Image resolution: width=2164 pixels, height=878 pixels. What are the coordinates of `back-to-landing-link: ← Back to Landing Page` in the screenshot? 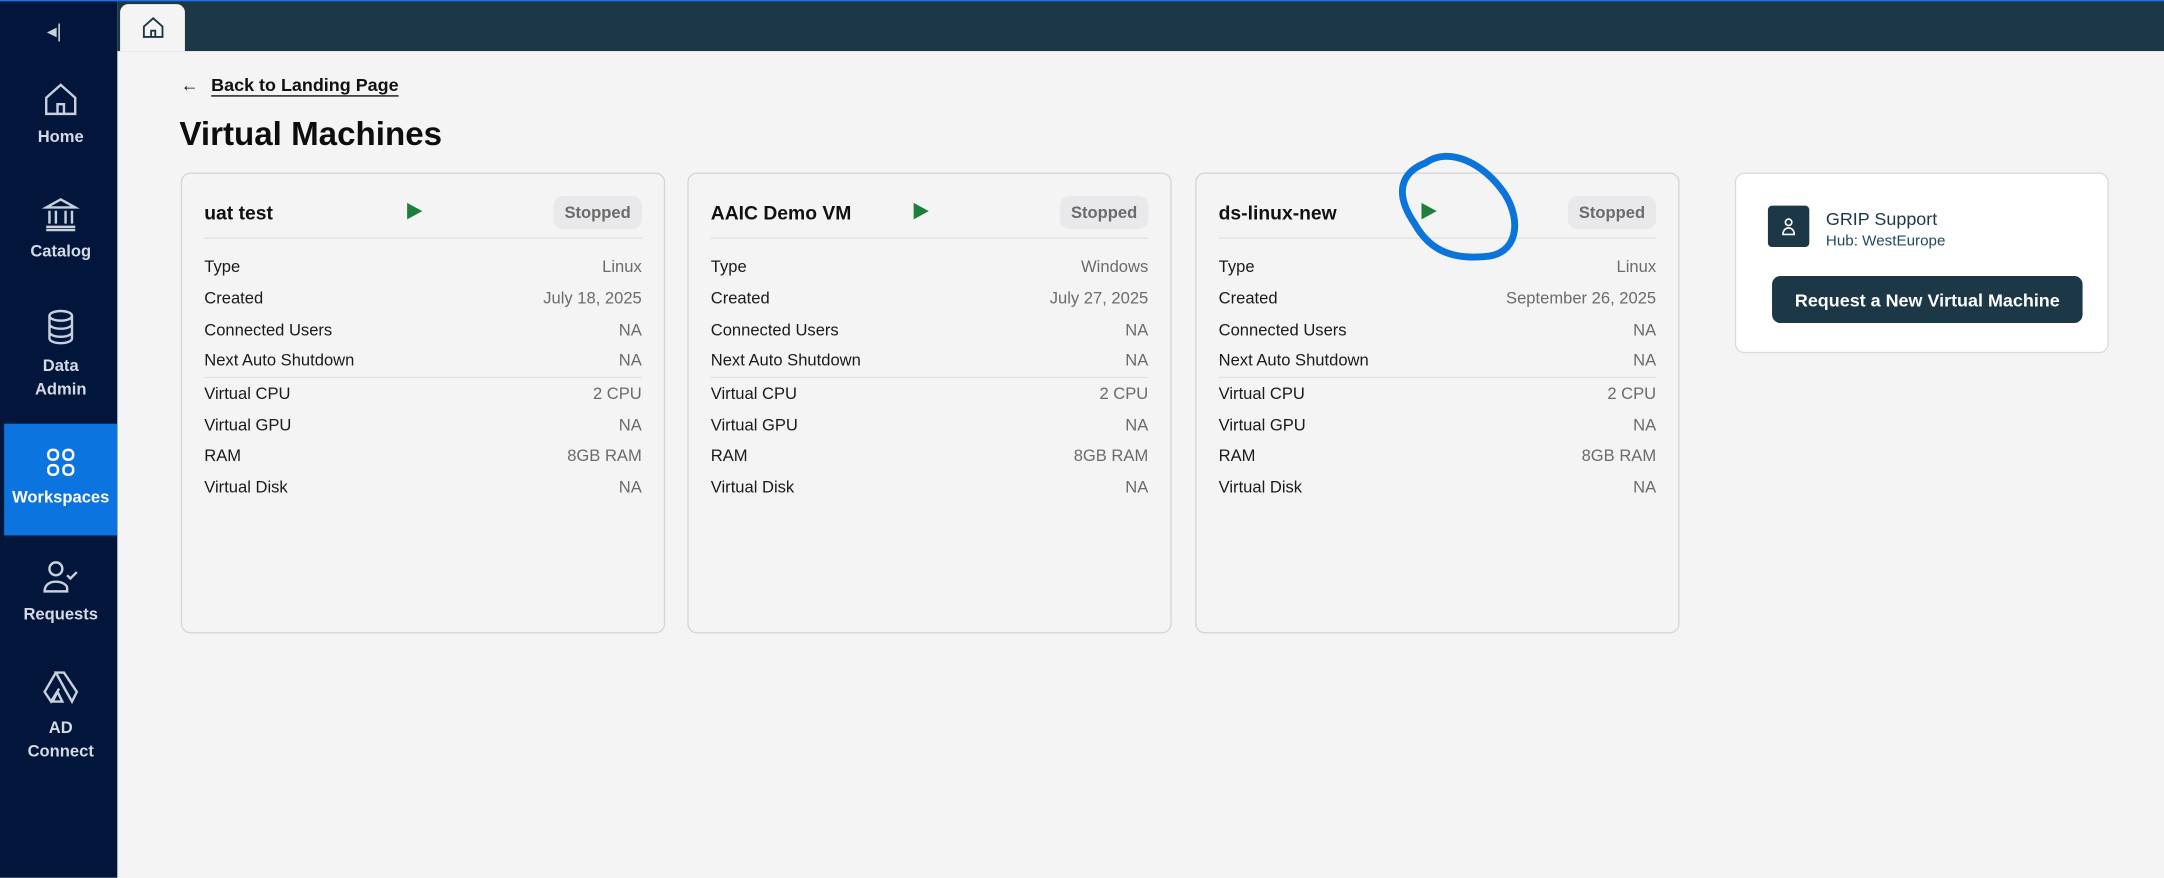 It's located at (290, 85).